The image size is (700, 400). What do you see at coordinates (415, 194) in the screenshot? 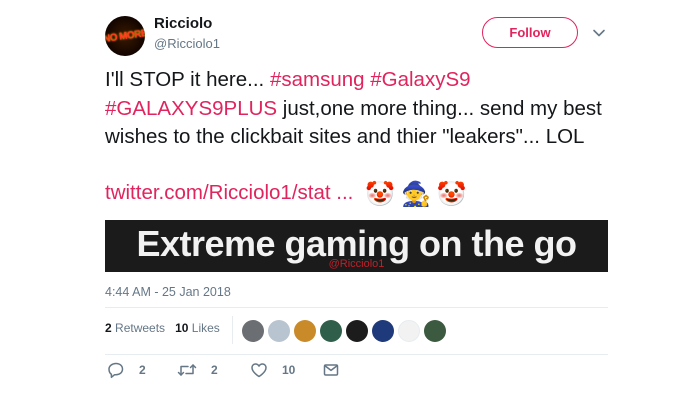
I see `mage-icon: 🧙` at bounding box center [415, 194].